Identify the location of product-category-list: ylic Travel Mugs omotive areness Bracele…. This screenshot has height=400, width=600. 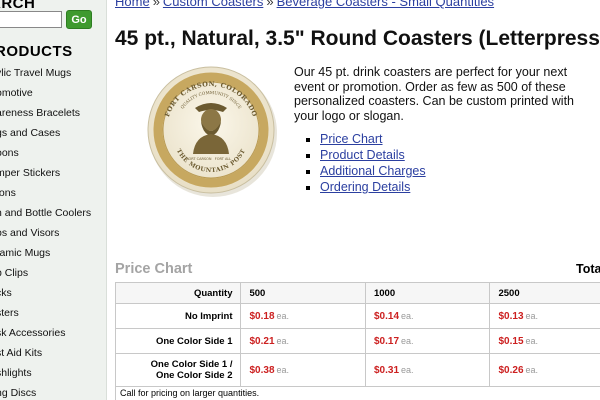
(45, 231).